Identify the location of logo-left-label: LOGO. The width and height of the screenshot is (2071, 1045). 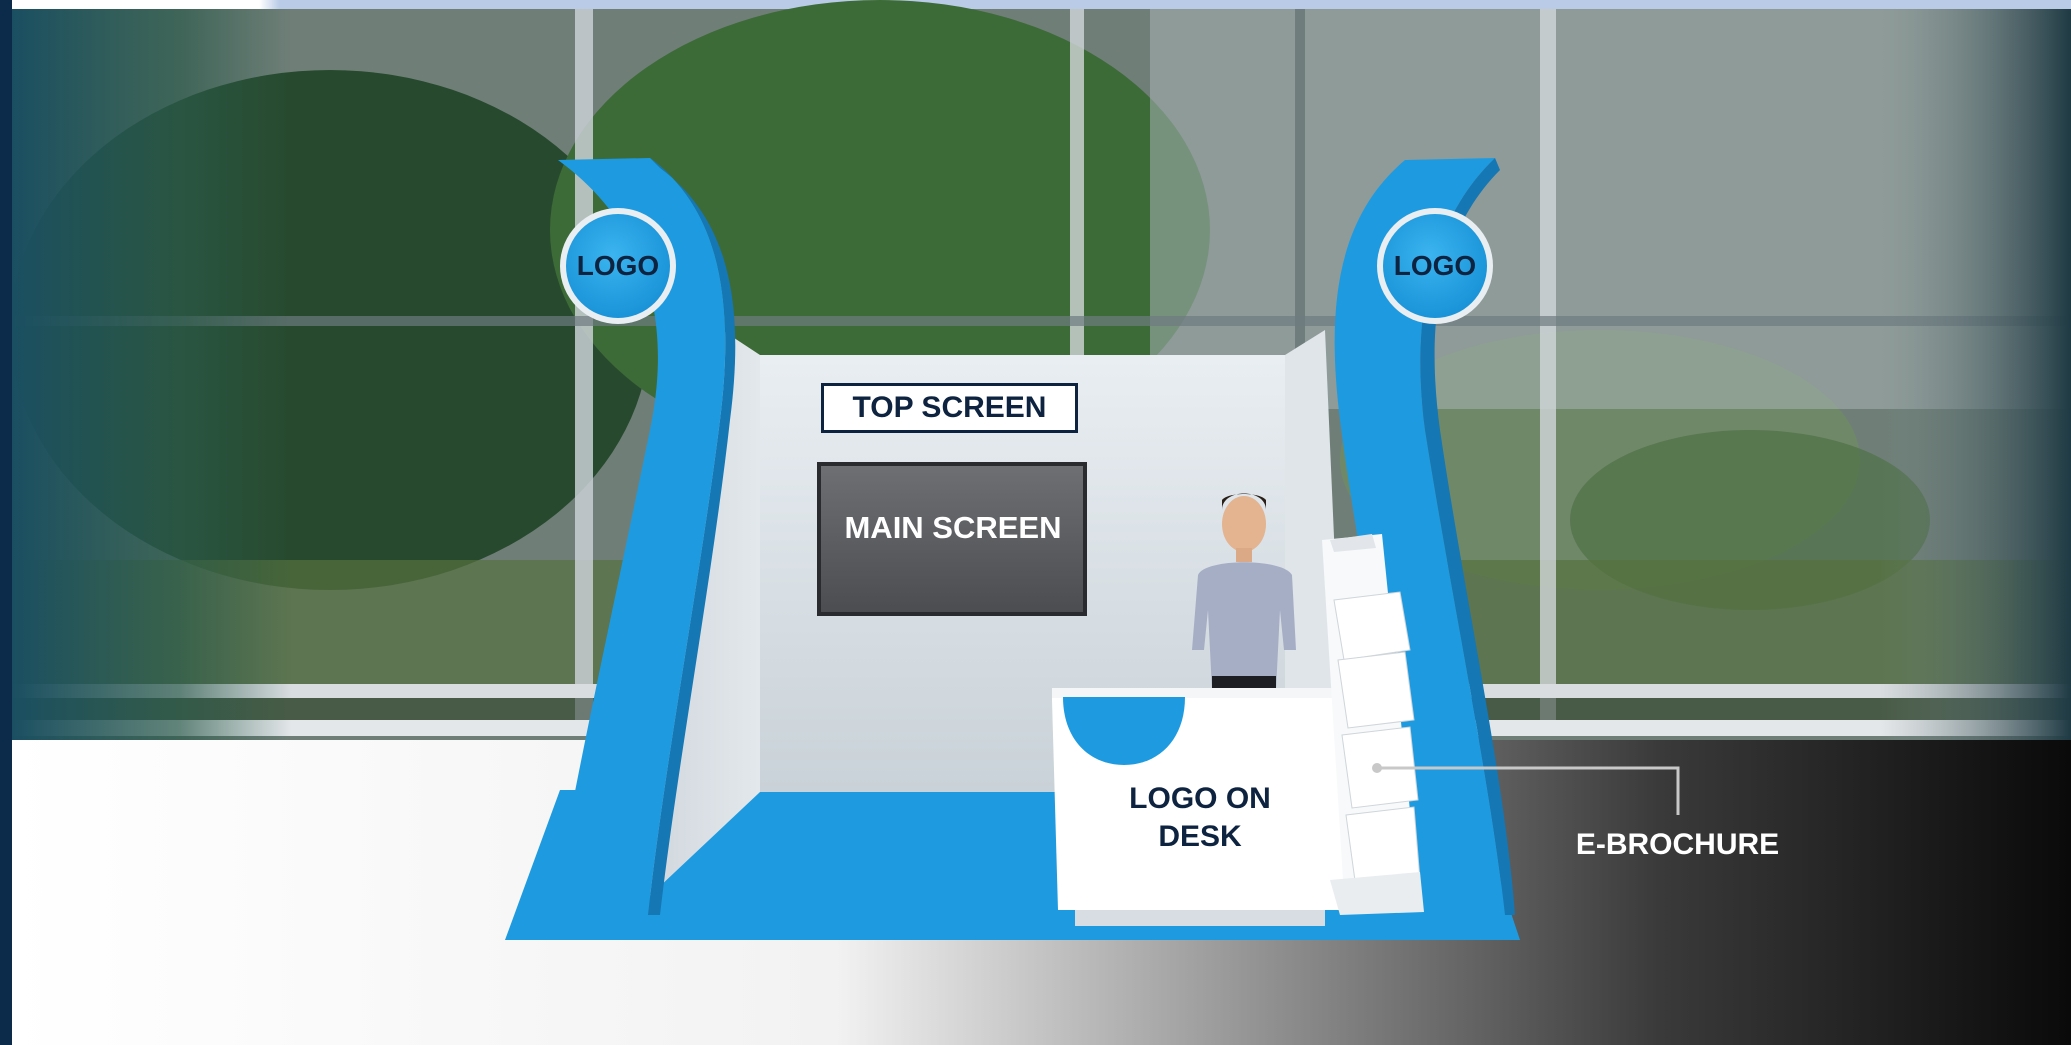
(618, 265).